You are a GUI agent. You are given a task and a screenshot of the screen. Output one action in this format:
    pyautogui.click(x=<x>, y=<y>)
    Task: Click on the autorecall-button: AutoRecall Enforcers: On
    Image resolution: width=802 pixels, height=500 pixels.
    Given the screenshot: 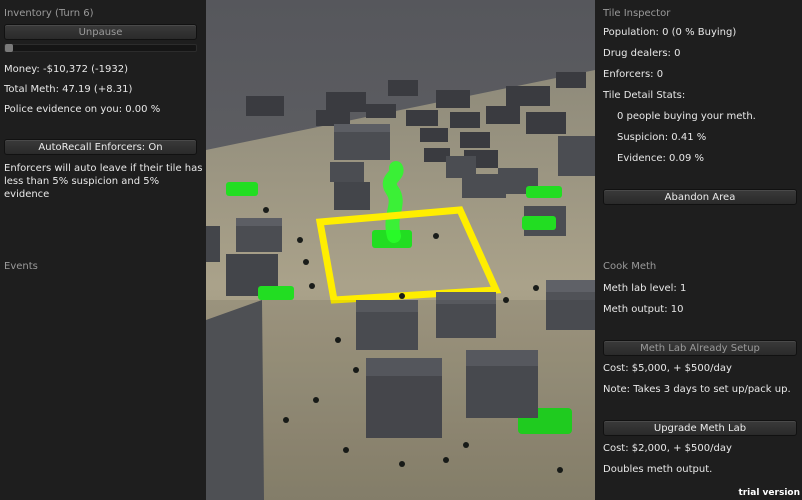 What is the action you would take?
    pyautogui.click(x=100, y=147)
    